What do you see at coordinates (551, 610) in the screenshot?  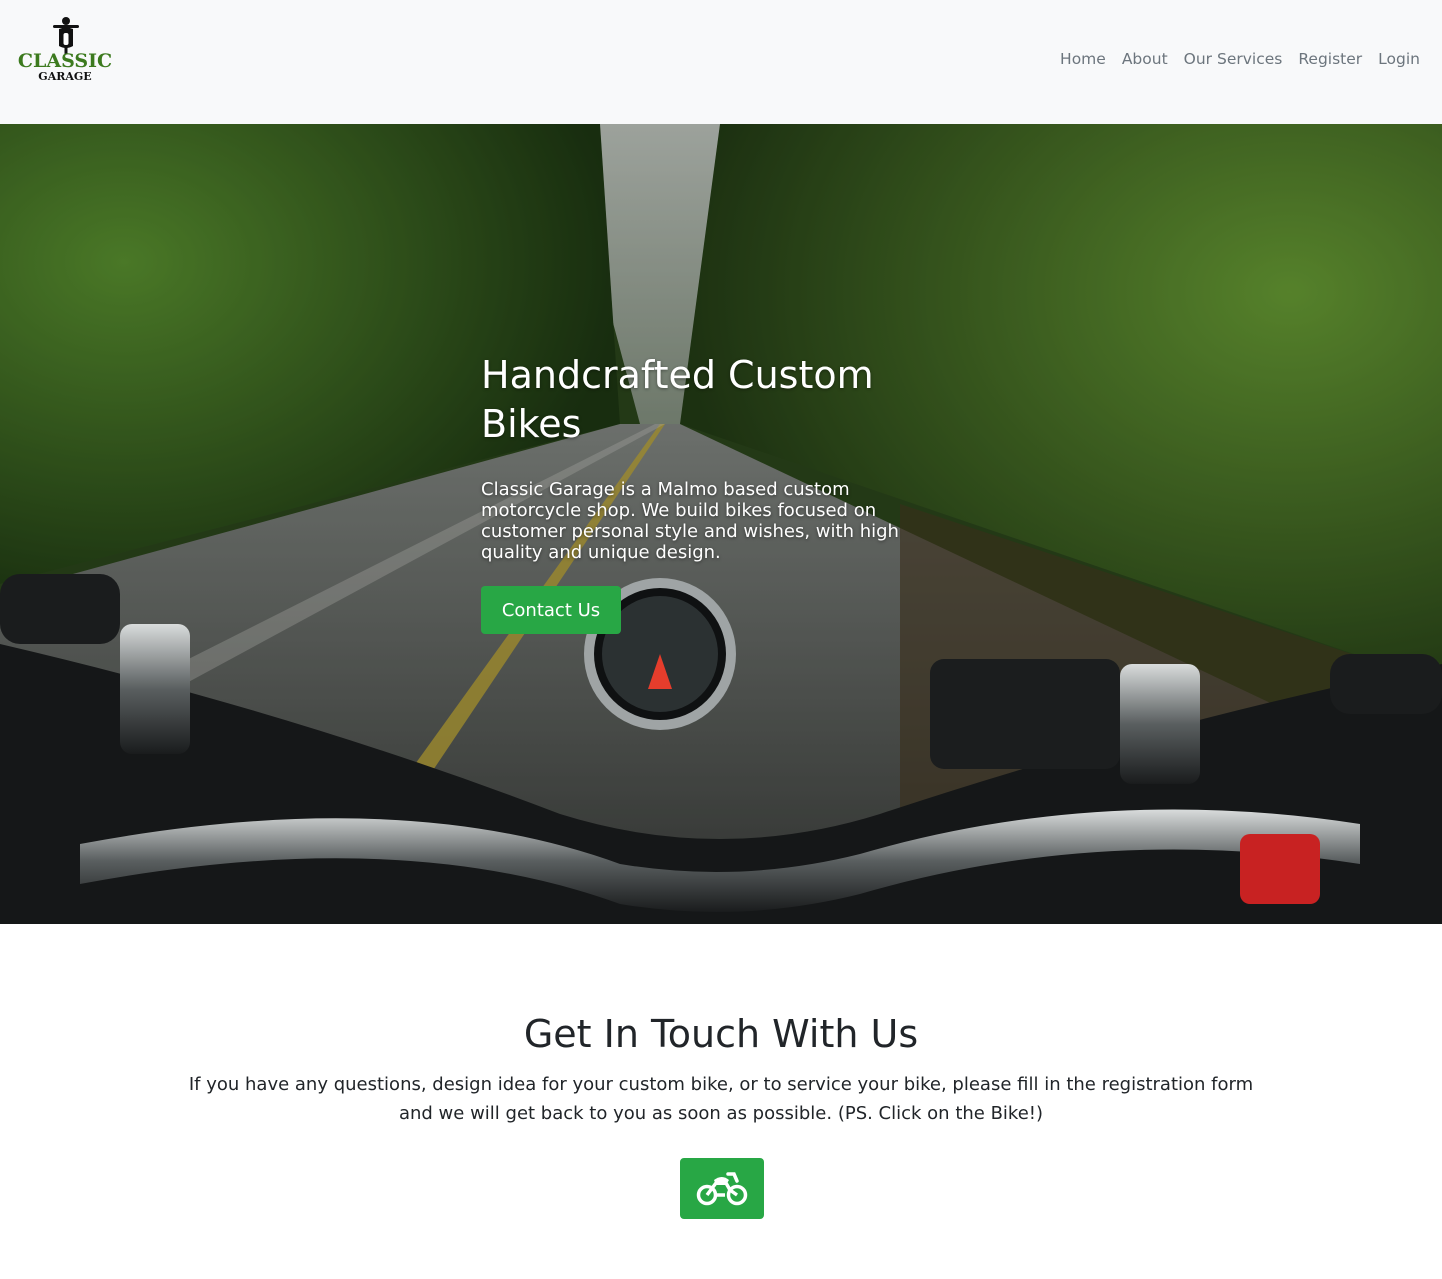 I see `contact-us-button: Contact Us` at bounding box center [551, 610].